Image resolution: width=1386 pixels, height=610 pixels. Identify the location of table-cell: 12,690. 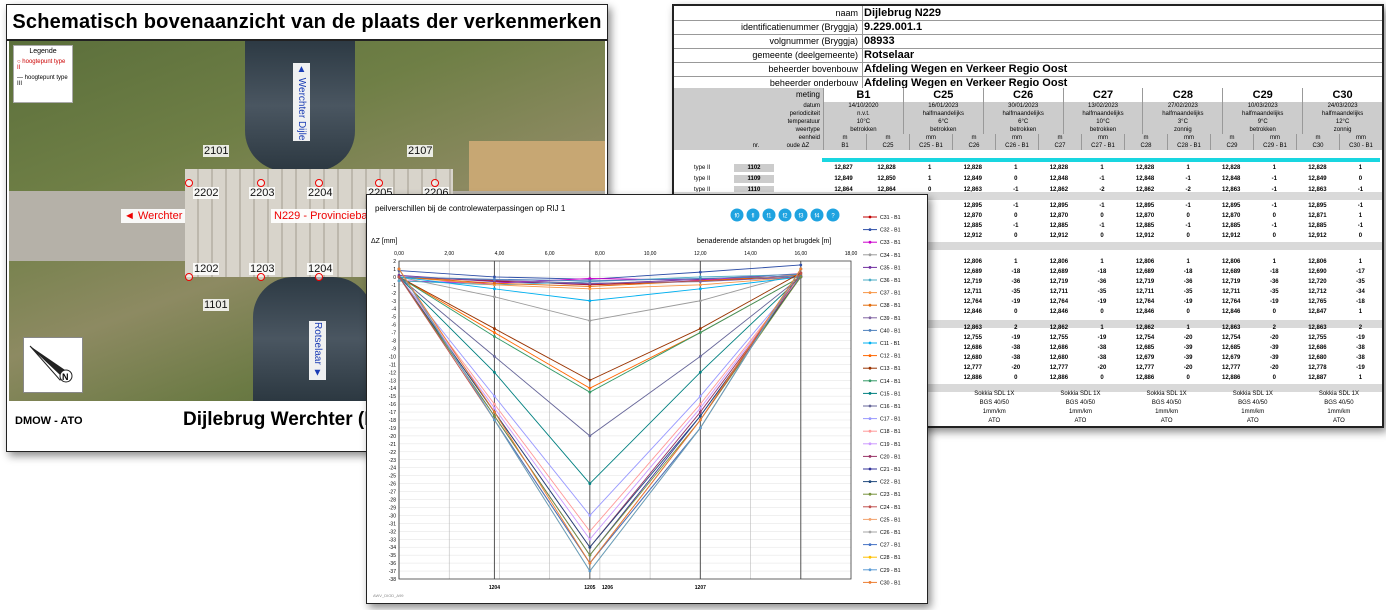
(1317, 272).